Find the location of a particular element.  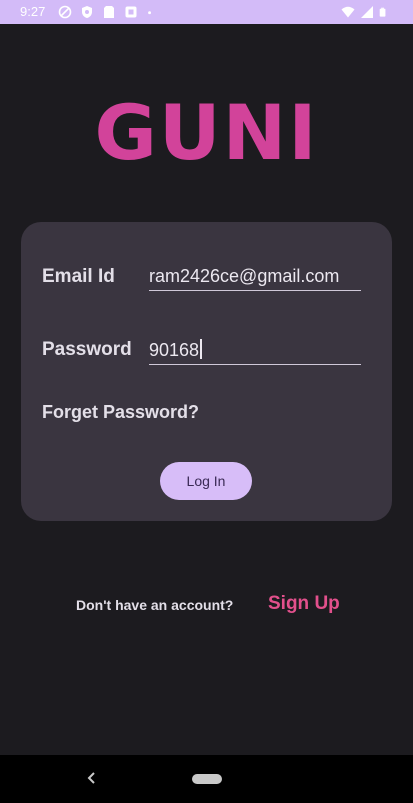

status-left-icons is located at coordinates (107, 12).